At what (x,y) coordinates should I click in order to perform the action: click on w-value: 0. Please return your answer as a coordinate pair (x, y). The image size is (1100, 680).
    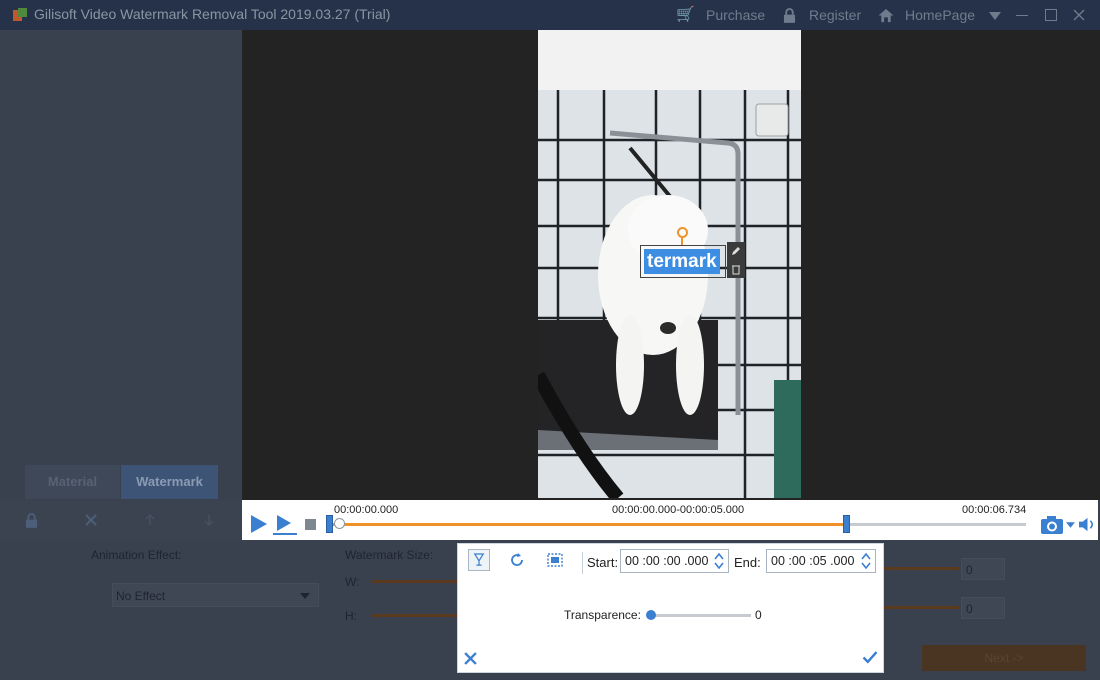
    Looking at the image, I should click on (969, 570).